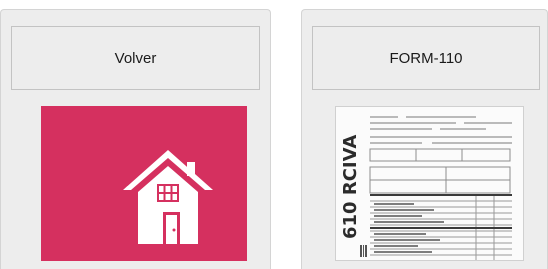 The image size is (548, 269). Describe the element at coordinates (168, 197) in the screenshot. I see `home-icon` at that location.